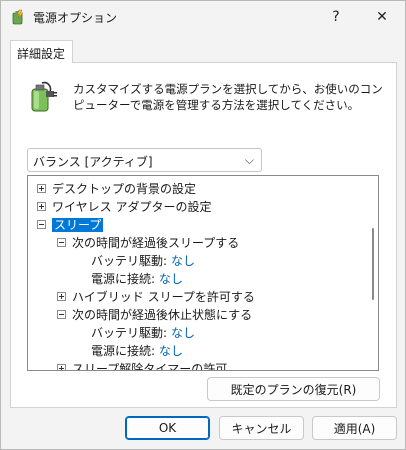 Image resolution: width=406 pixels, height=450 pixels. I want to click on window-title: 電源オプション, so click(75, 18).